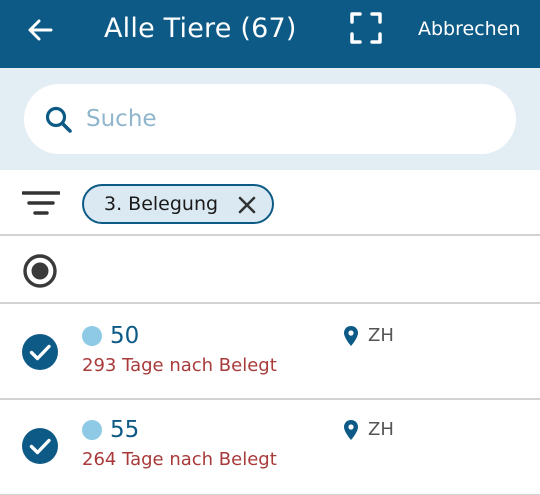 This screenshot has height=495, width=540. I want to click on select-all-row, so click(270, 271).